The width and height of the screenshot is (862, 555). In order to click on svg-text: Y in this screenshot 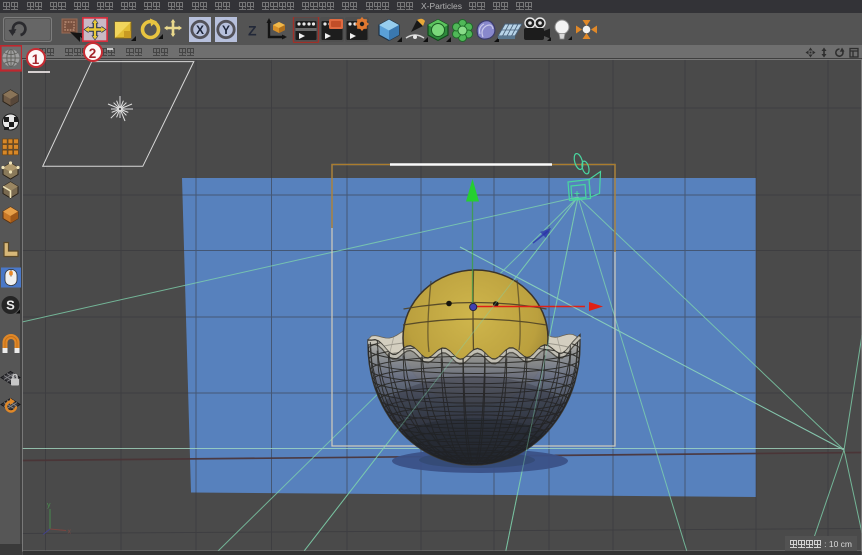, I will do `click(226, 30)`.